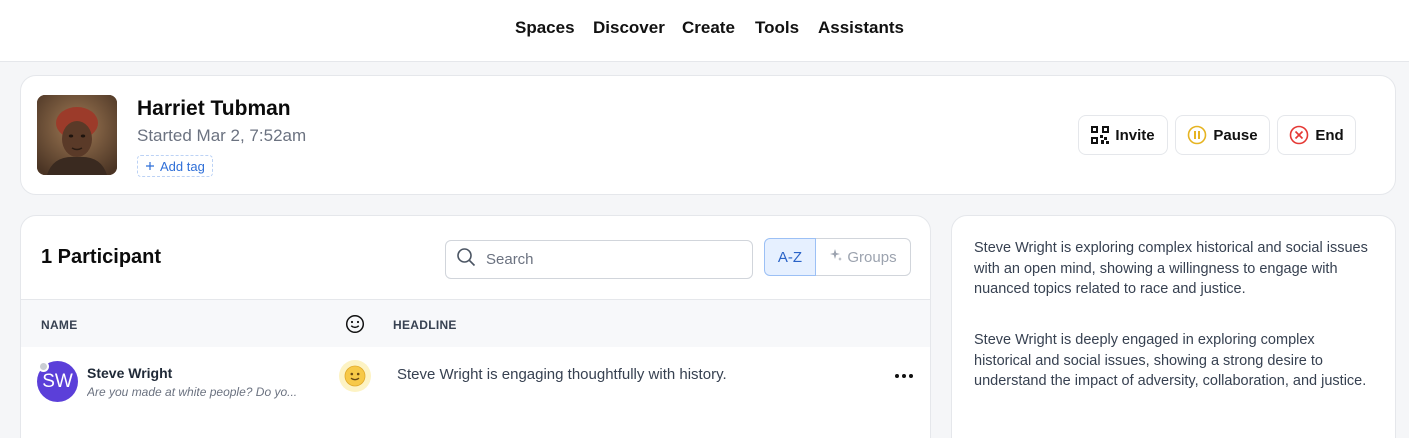  What do you see at coordinates (43, 366) in the screenshot?
I see `presence-indicator` at bounding box center [43, 366].